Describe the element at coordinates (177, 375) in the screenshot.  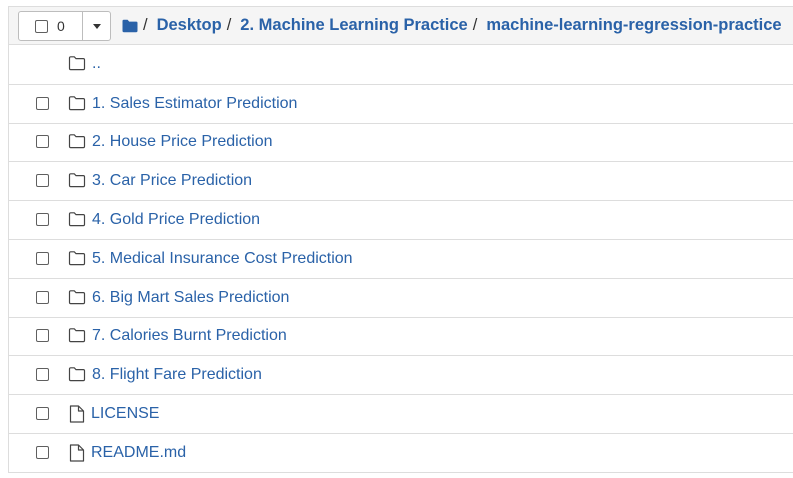
I see `item-link: 8. Flight Fare Prediction` at that location.